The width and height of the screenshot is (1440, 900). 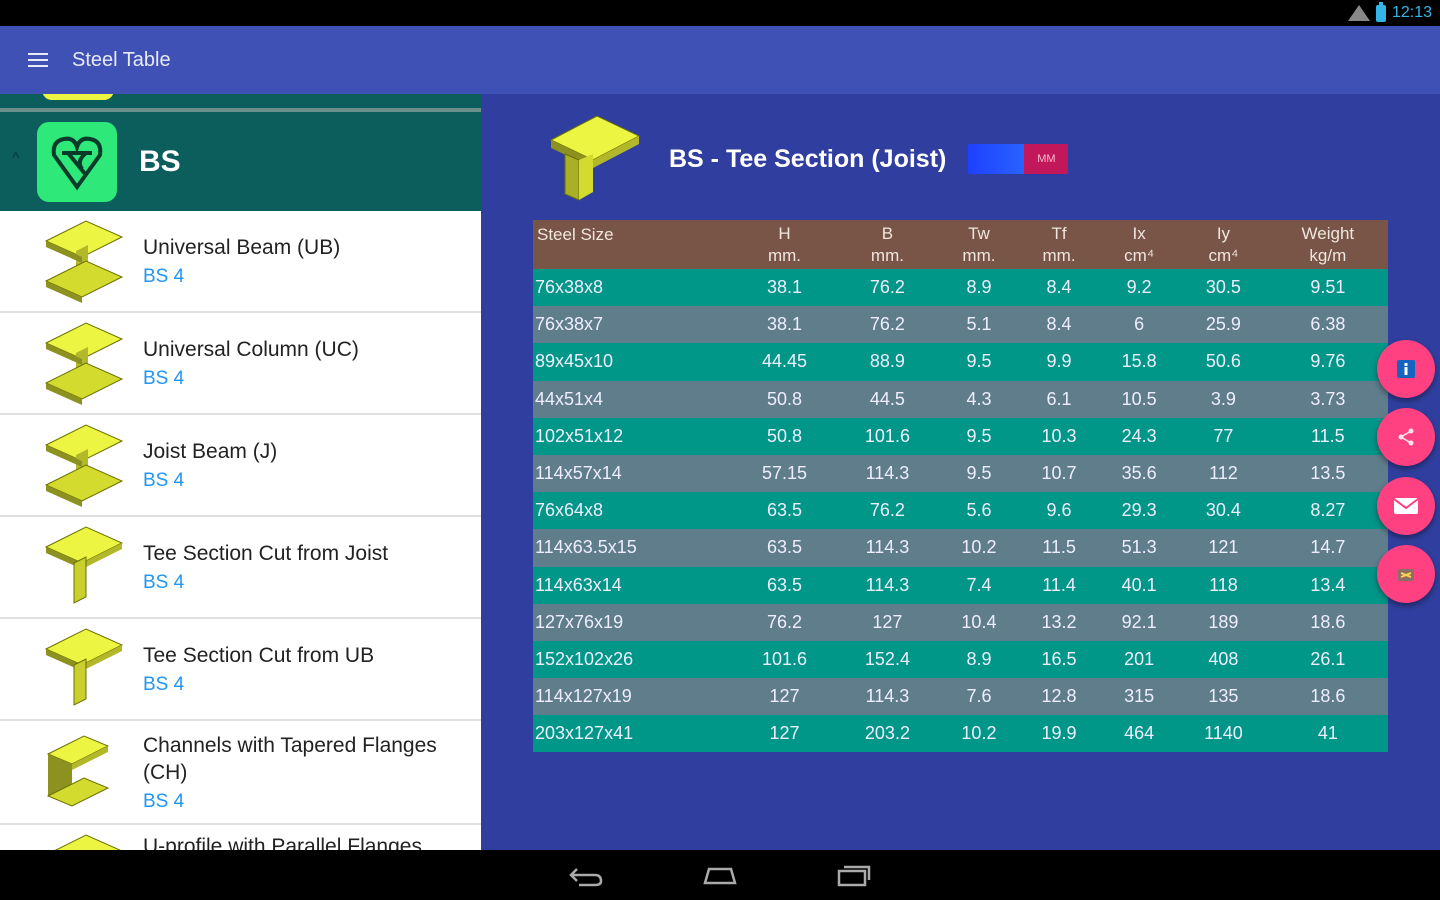 I want to click on sidebar-item-u-profile: U-profile with Parallel Flanges, so click(x=240, y=837).